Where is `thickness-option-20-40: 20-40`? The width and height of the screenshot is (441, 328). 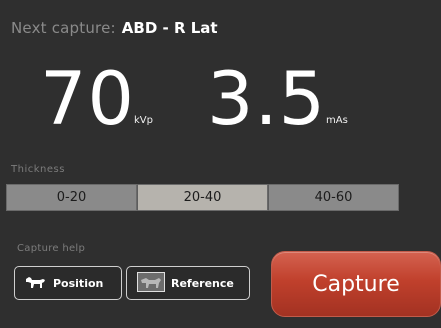
thickness-option-20-40: 20-40 is located at coordinates (202, 197).